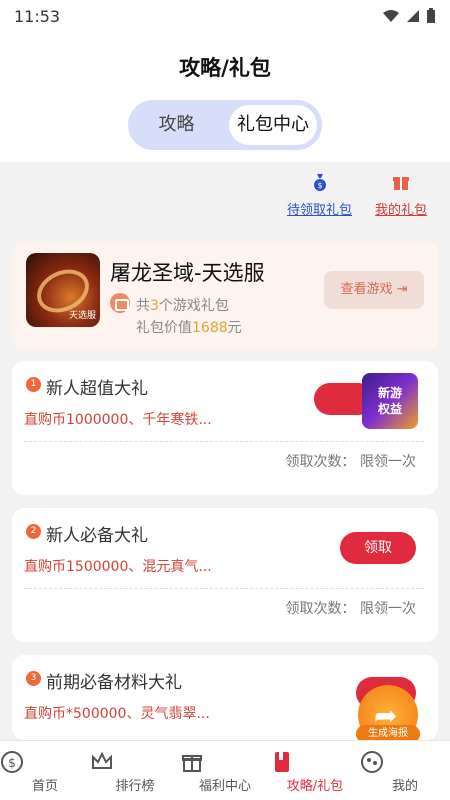  I want to click on gift-links: $ 待领取礼包 我的礼包, so click(225, 197).